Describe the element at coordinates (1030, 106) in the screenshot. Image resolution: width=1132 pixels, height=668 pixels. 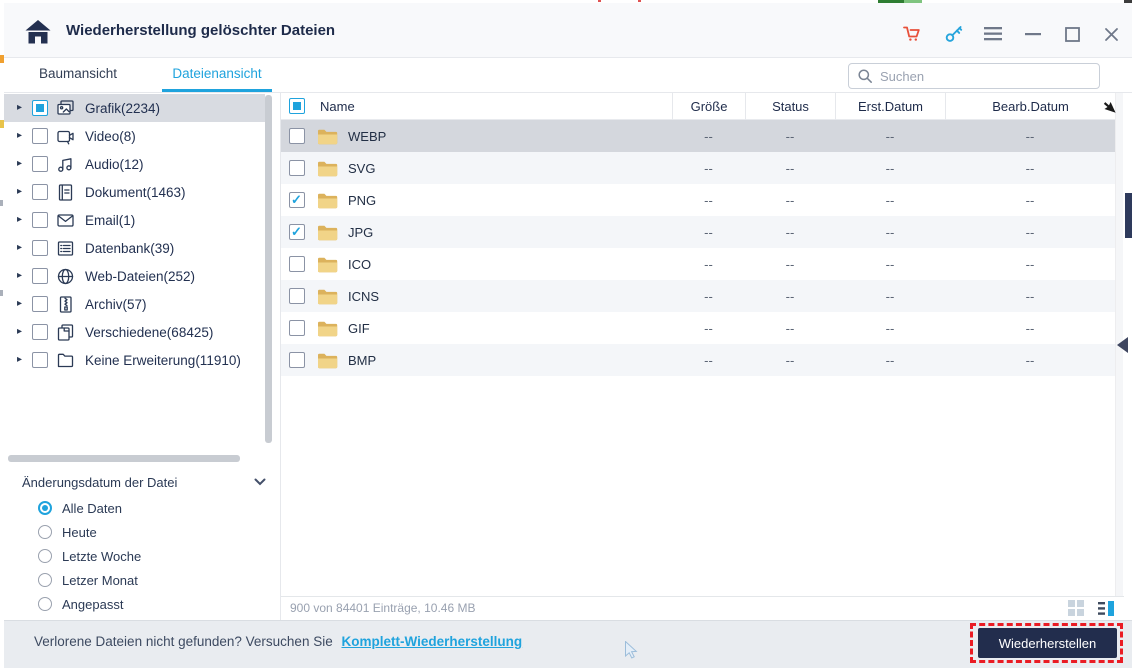
I see `column-header-modified: Bearb.Datum` at that location.